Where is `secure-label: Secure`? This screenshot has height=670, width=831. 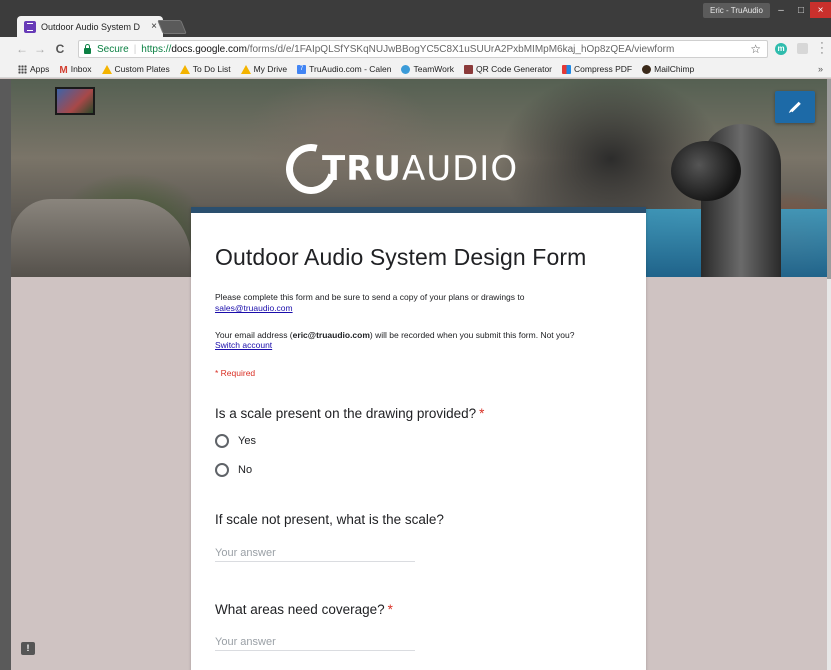 secure-label: Secure is located at coordinates (113, 49).